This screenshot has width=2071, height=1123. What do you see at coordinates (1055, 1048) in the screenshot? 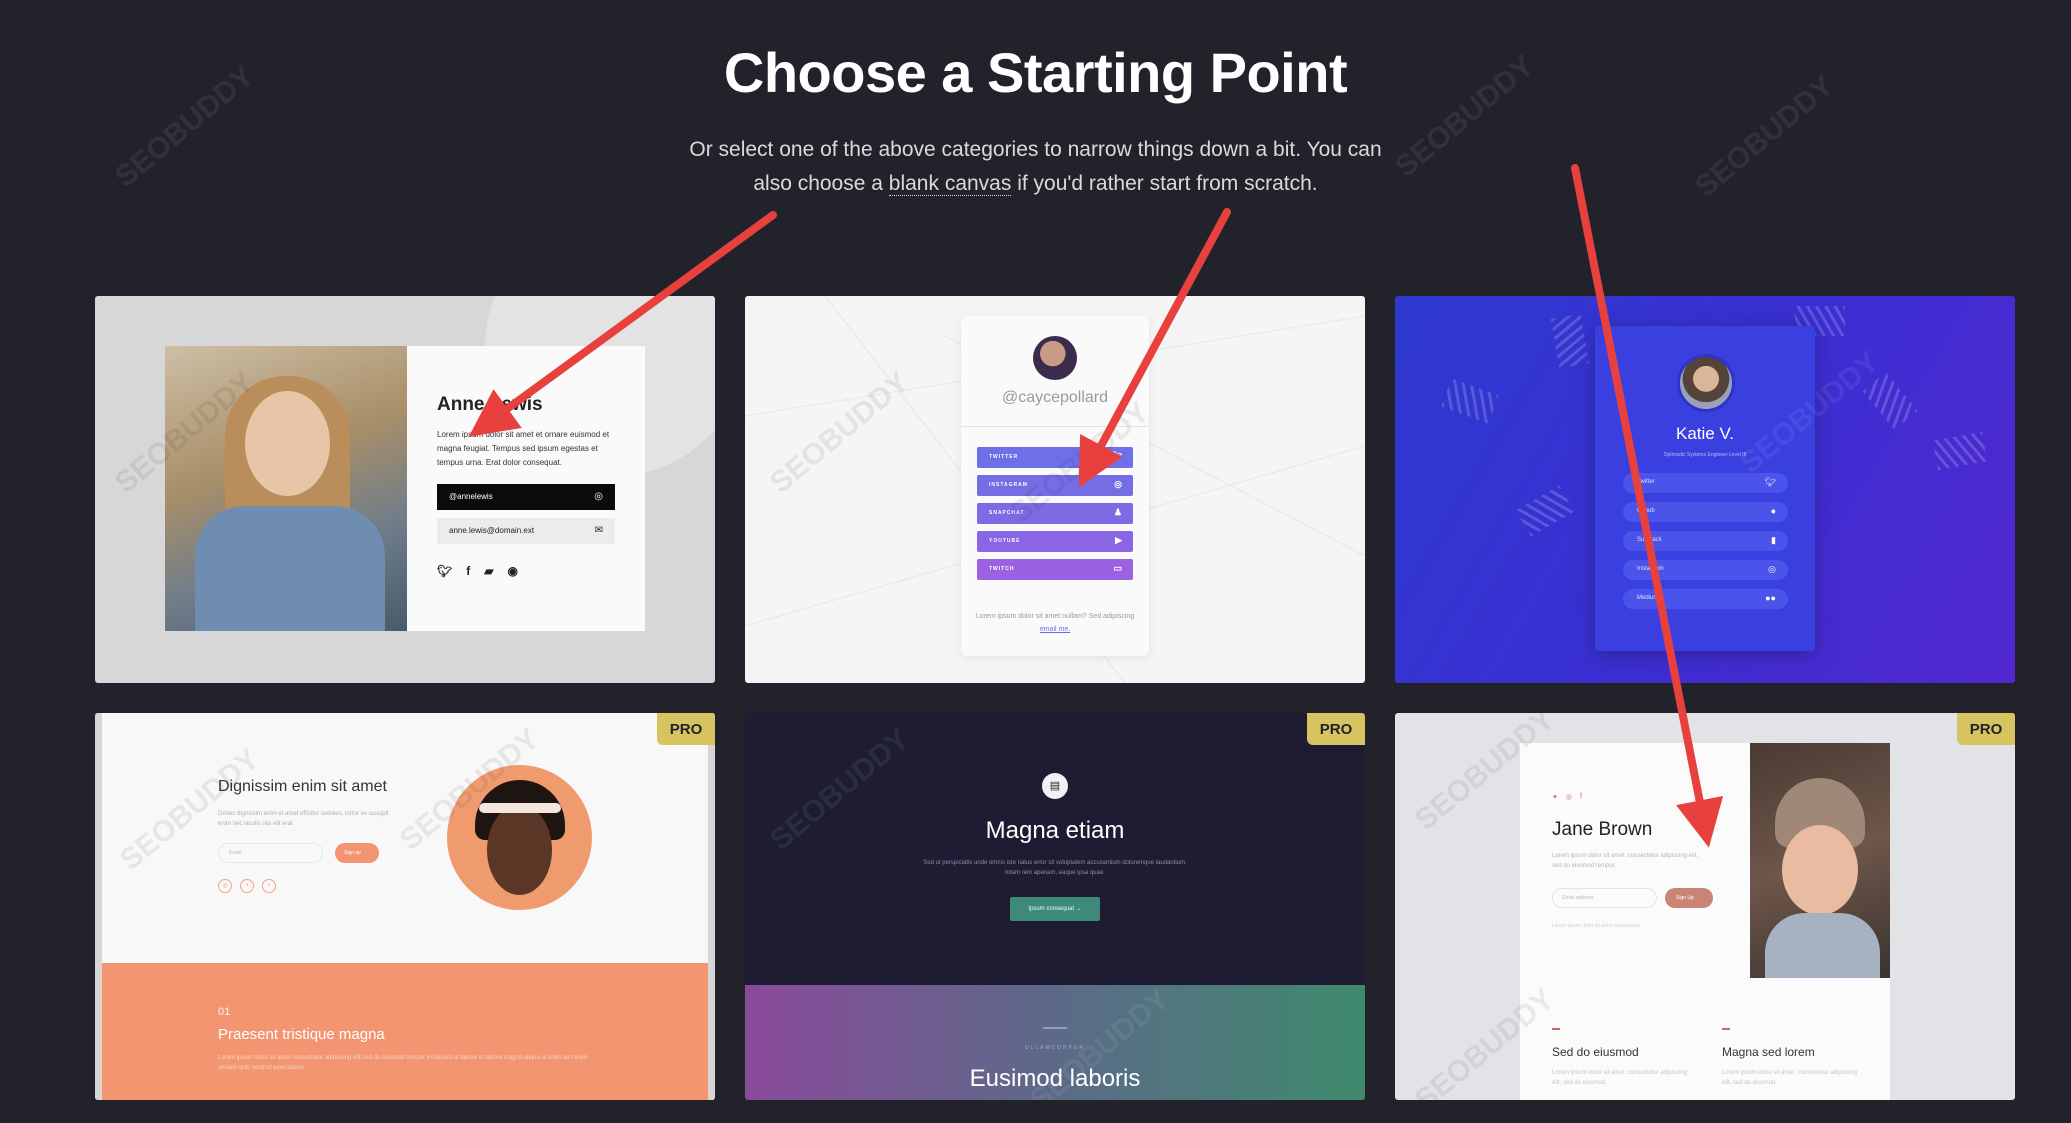
I see `section-kicker: ULLAMCORPER` at bounding box center [1055, 1048].